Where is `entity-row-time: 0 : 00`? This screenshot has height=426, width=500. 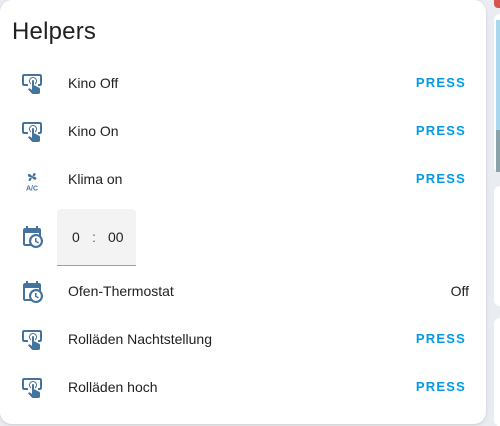
entity-row-time: 0 : 00 is located at coordinates (243, 237).